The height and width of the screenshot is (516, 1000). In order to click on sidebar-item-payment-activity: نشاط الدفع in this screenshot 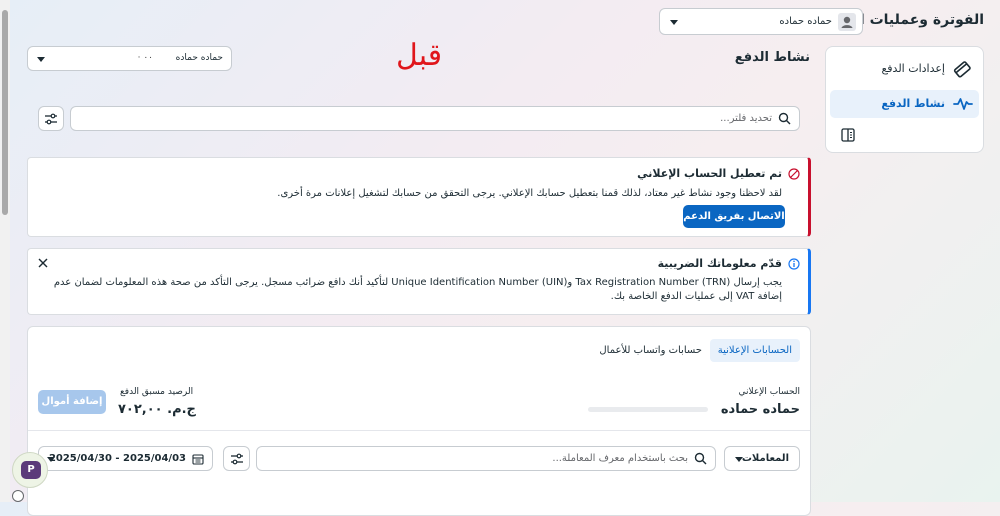, I will do `click(904, 104)`.